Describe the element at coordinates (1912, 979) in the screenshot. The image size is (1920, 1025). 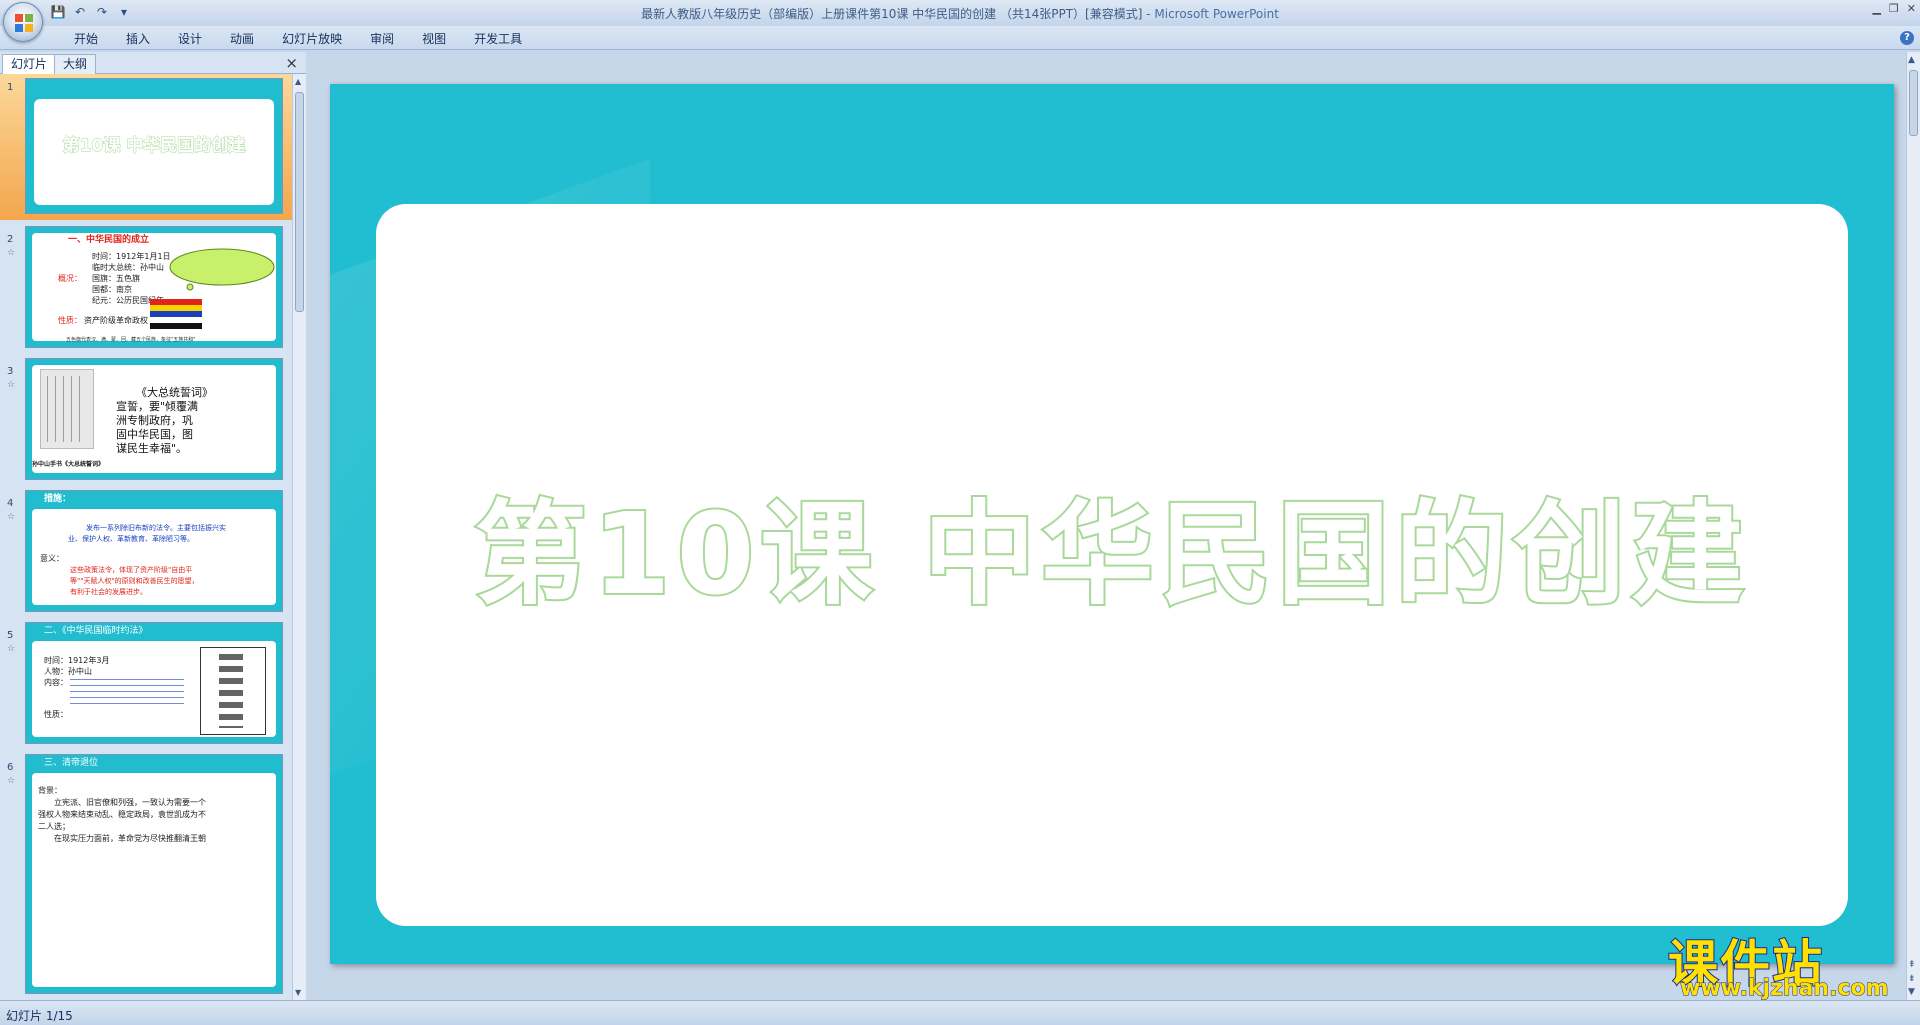
I see `next-slide-icon: ⇟` at that location.